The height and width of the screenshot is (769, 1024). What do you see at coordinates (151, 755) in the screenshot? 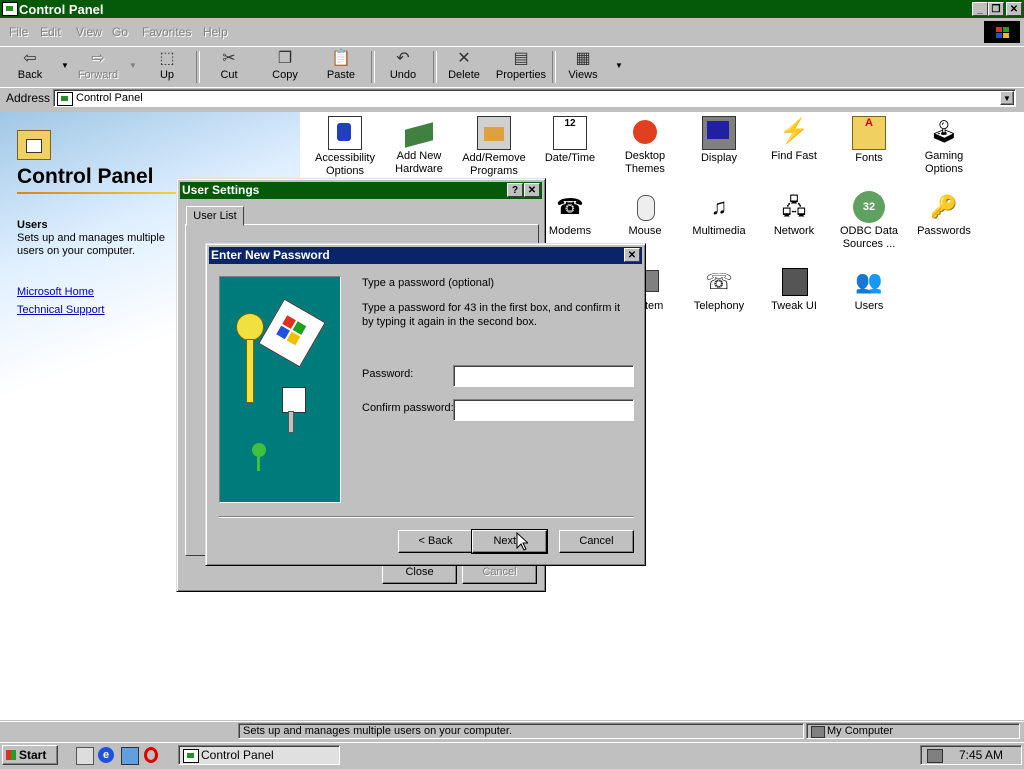
I see `opera-icon` at bounding box center [151, 755].